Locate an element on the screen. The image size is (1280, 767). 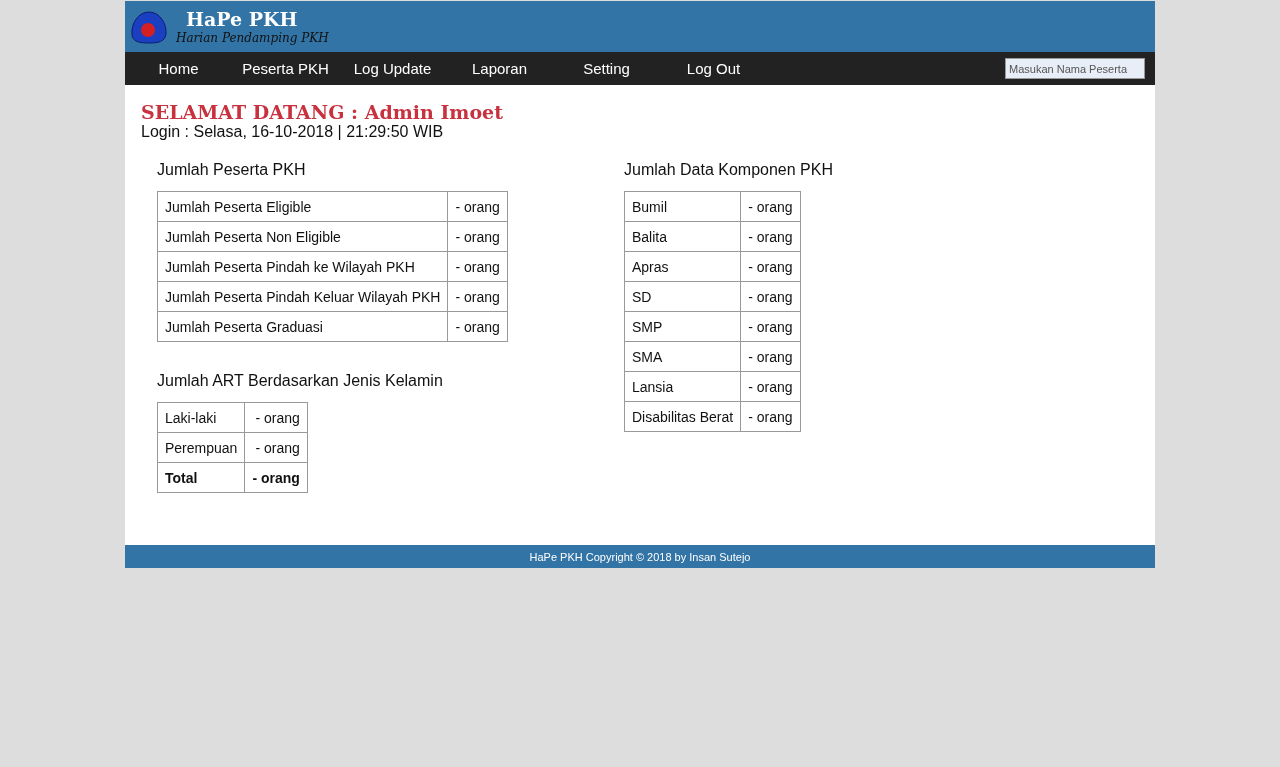
nav-link: Home is located at coordinates (178, 68).